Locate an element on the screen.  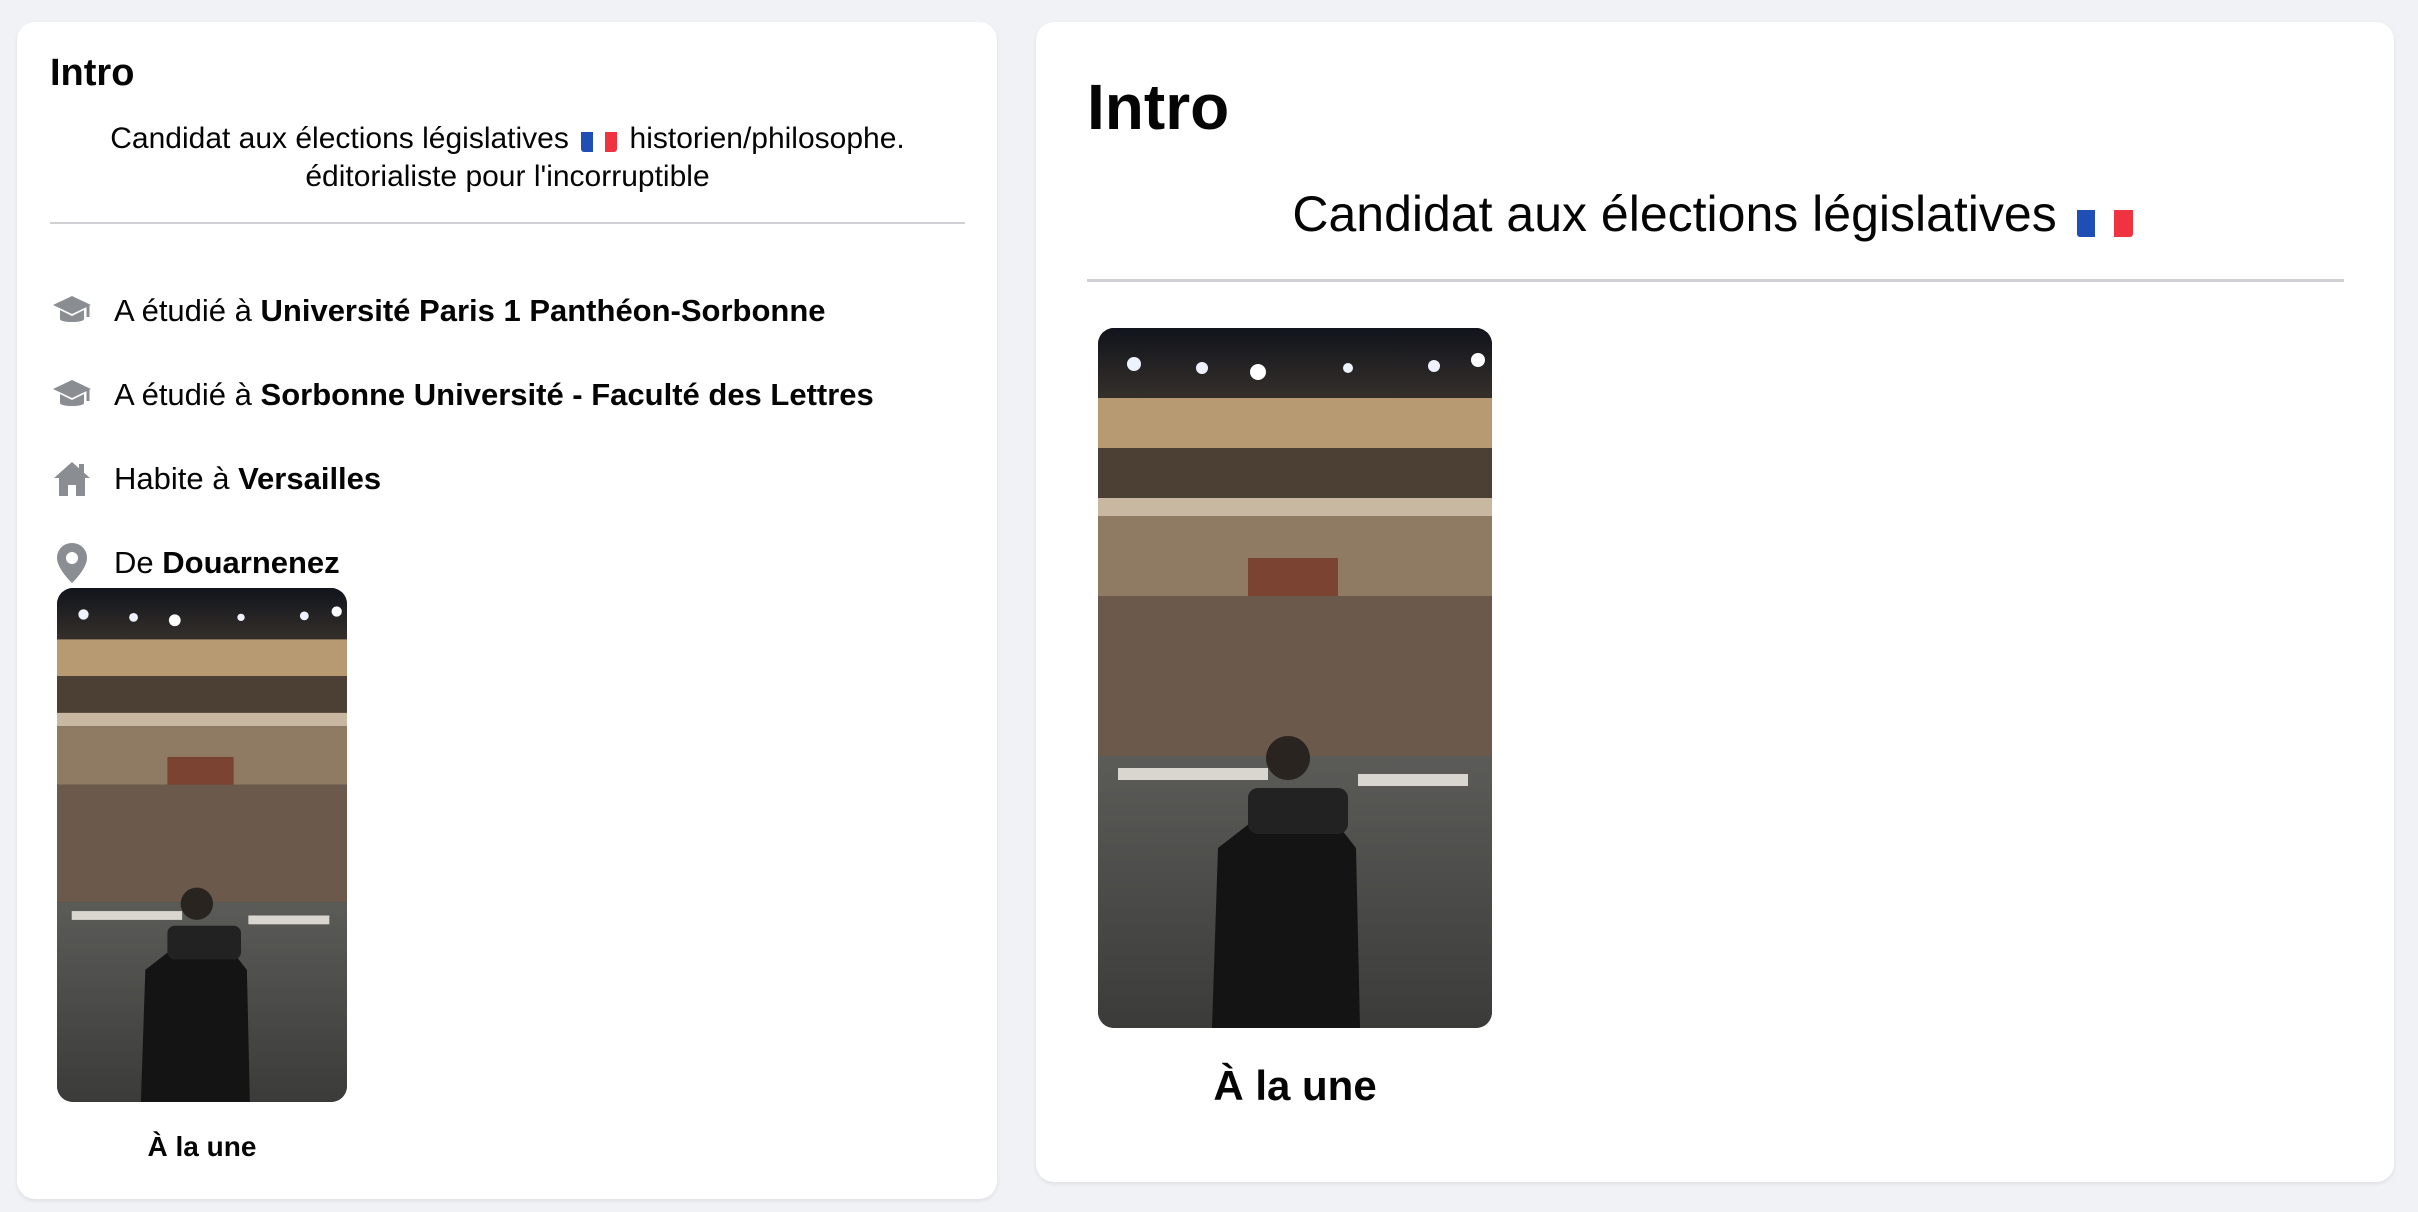
intro-bio: Candidat aux élections législatives is located at coordinates (1715, 214).